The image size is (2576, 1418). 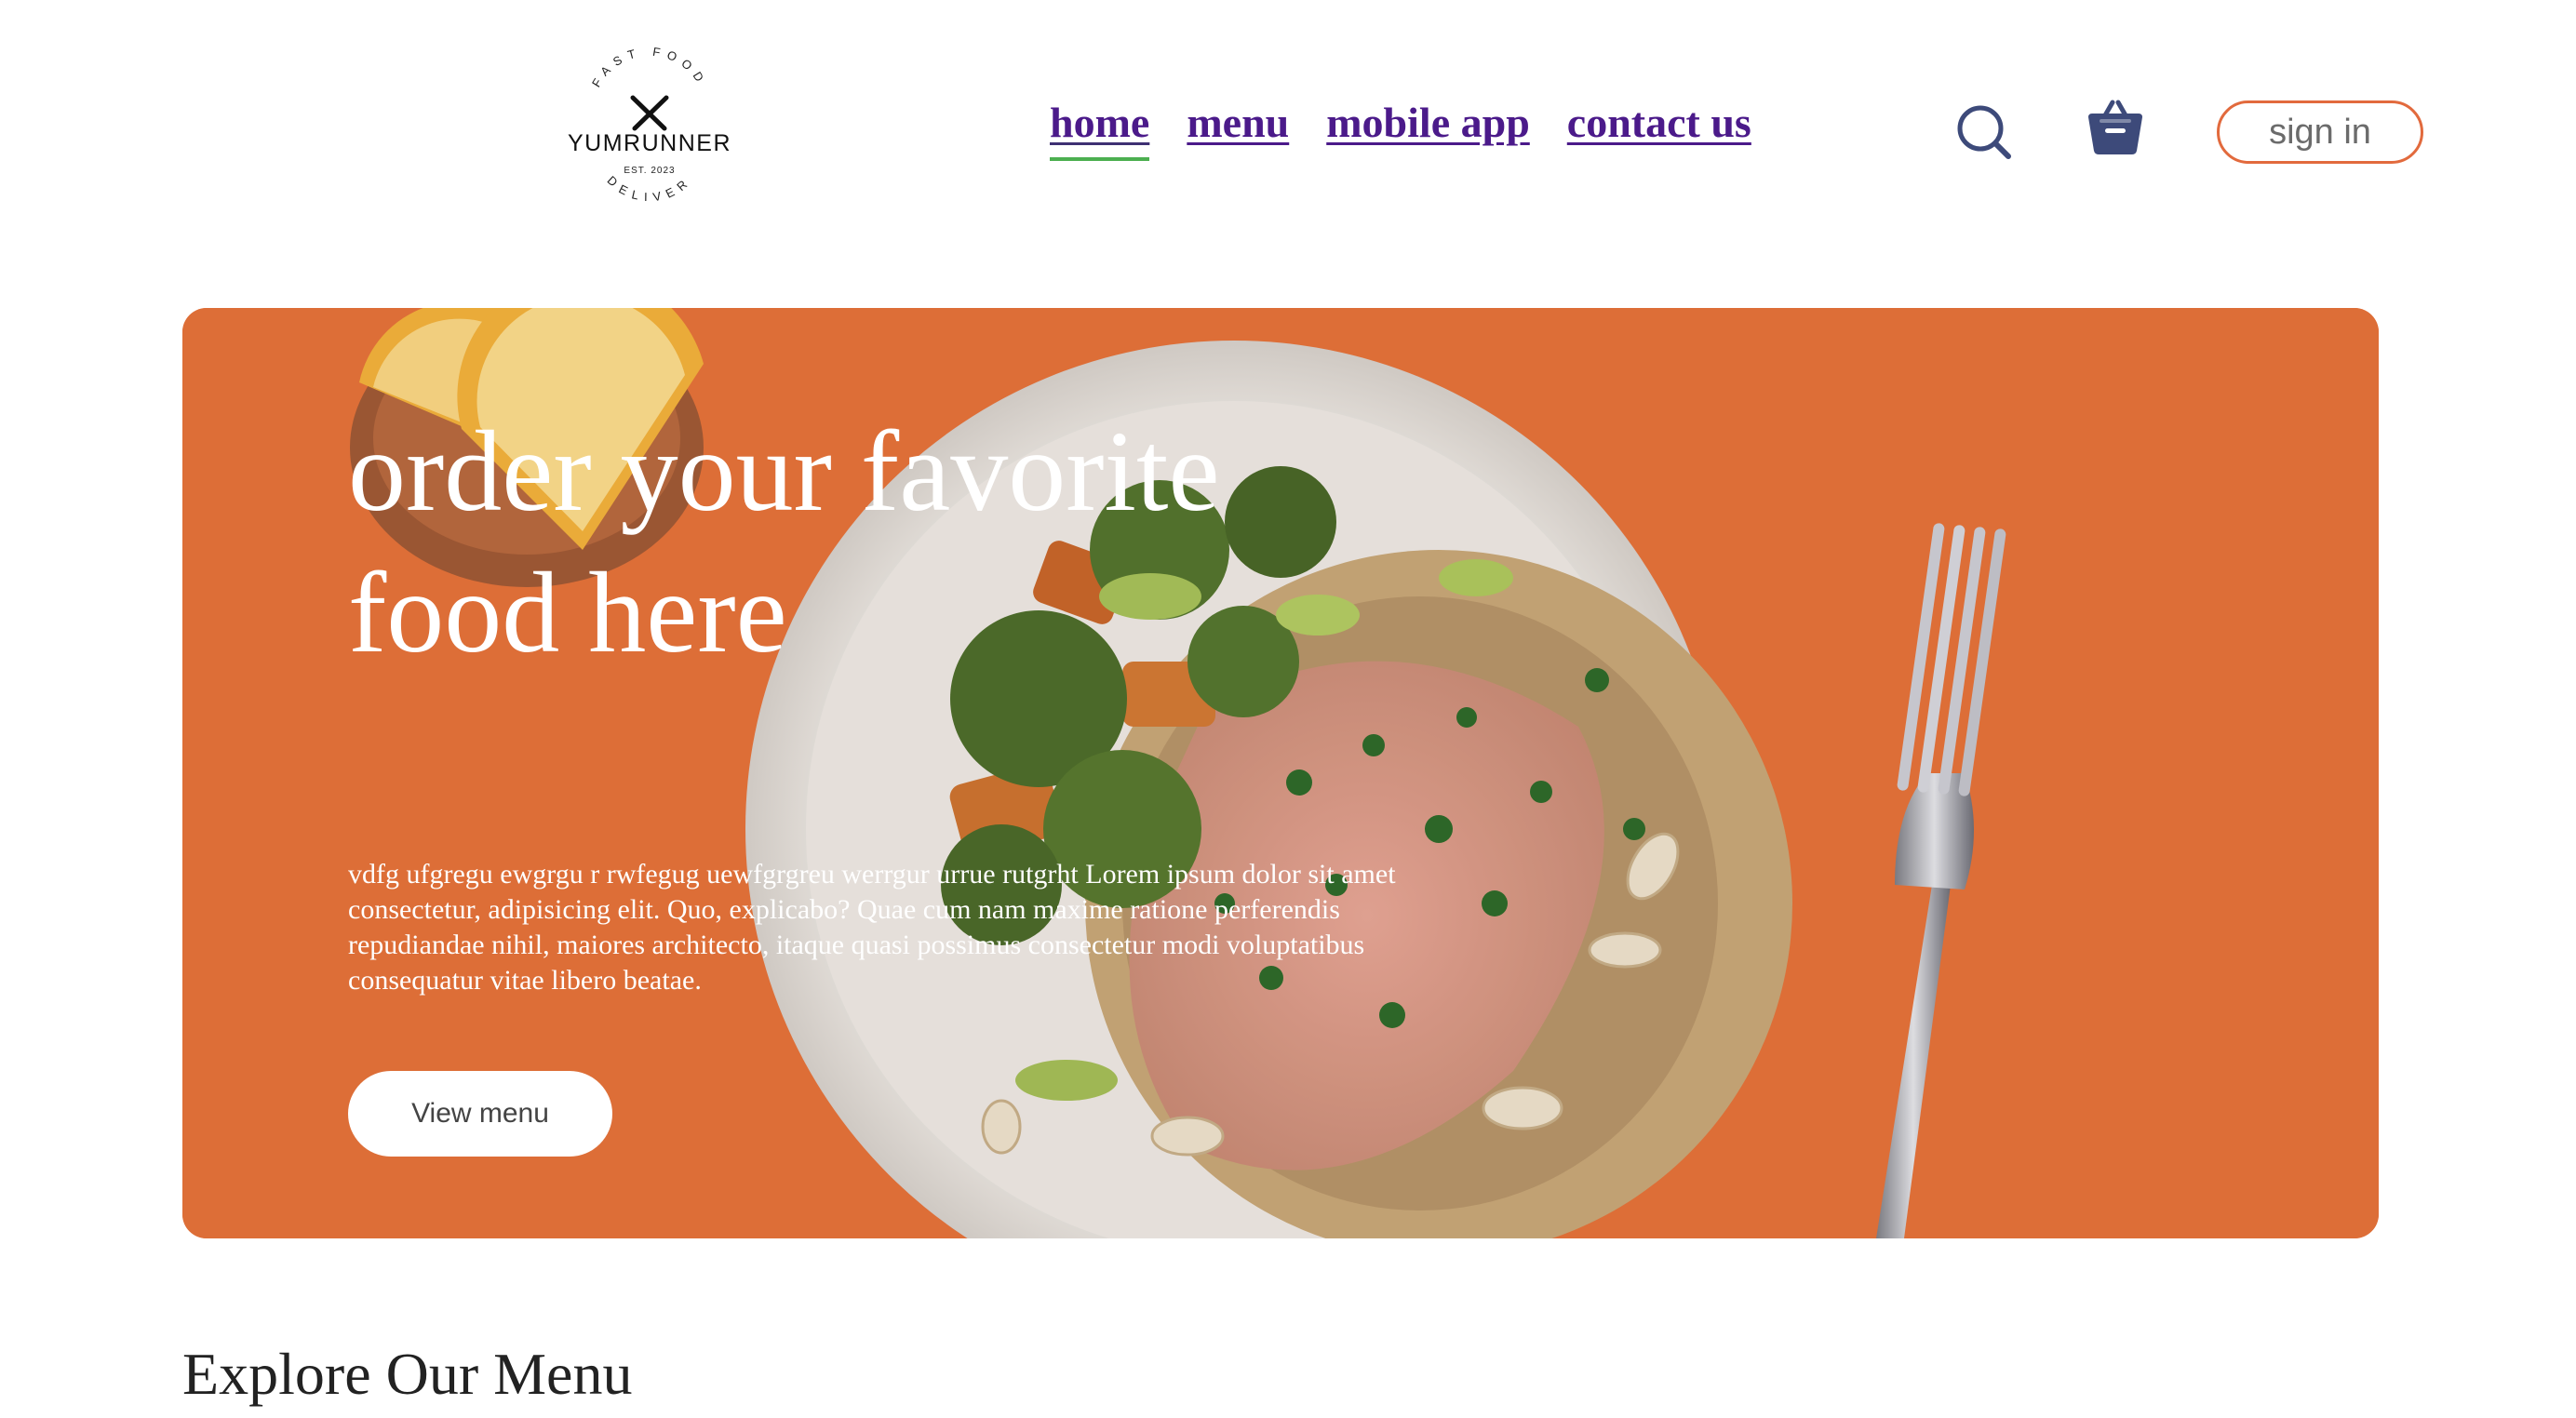 What do you see at coordinates (647, 189) in the screenshot?
I see `logo-bottom-text: DELIVER` at bounding box center [647, 189].